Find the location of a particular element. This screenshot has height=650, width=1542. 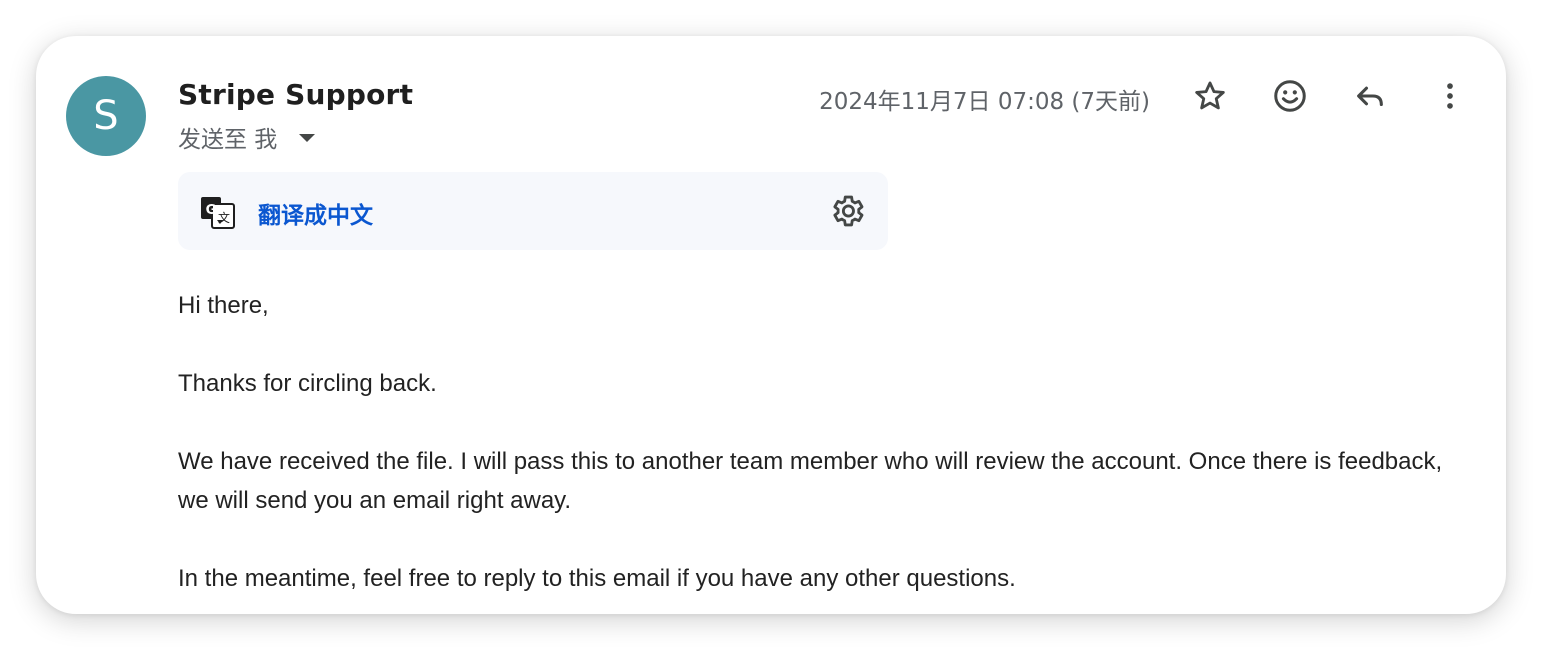

translate-banner: G 文 翻译成中文 is located at coordinates (533, 211).